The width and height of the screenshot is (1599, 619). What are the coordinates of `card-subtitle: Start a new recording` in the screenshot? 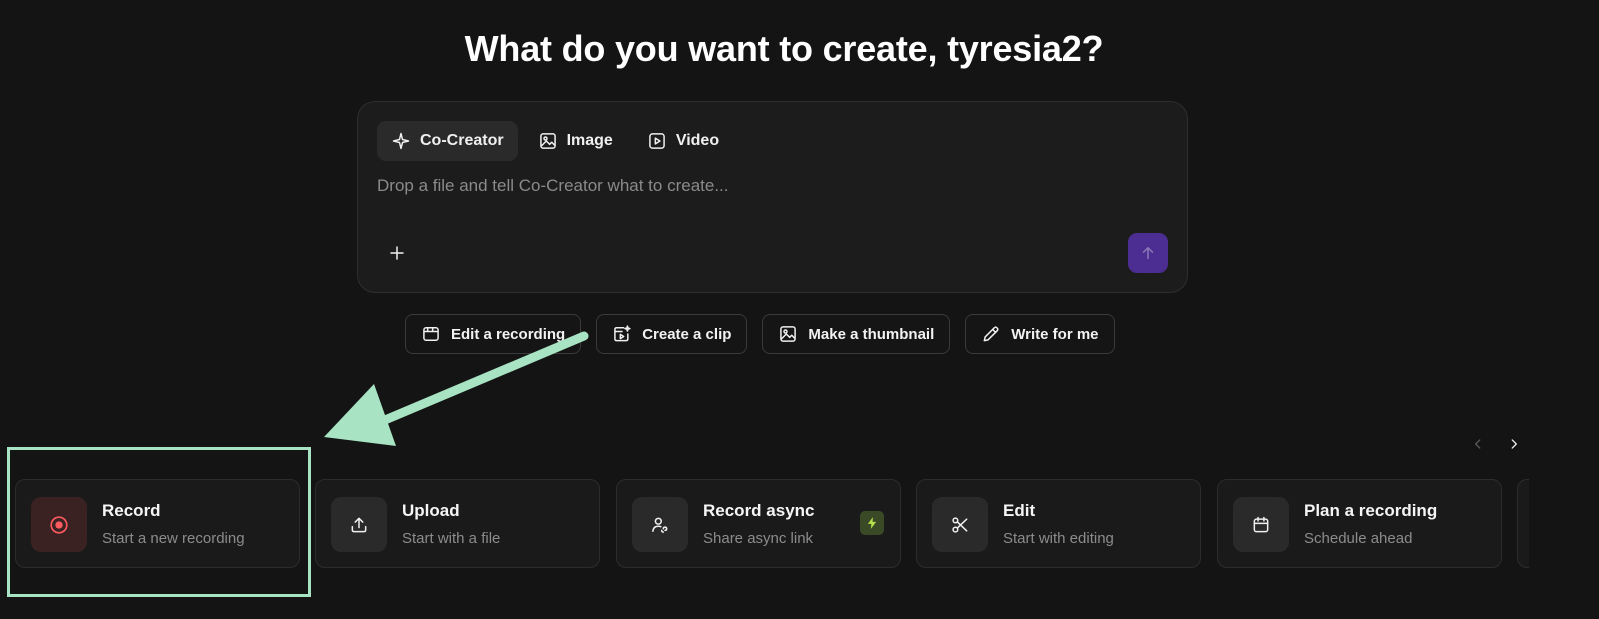 It's located at (173, 538).